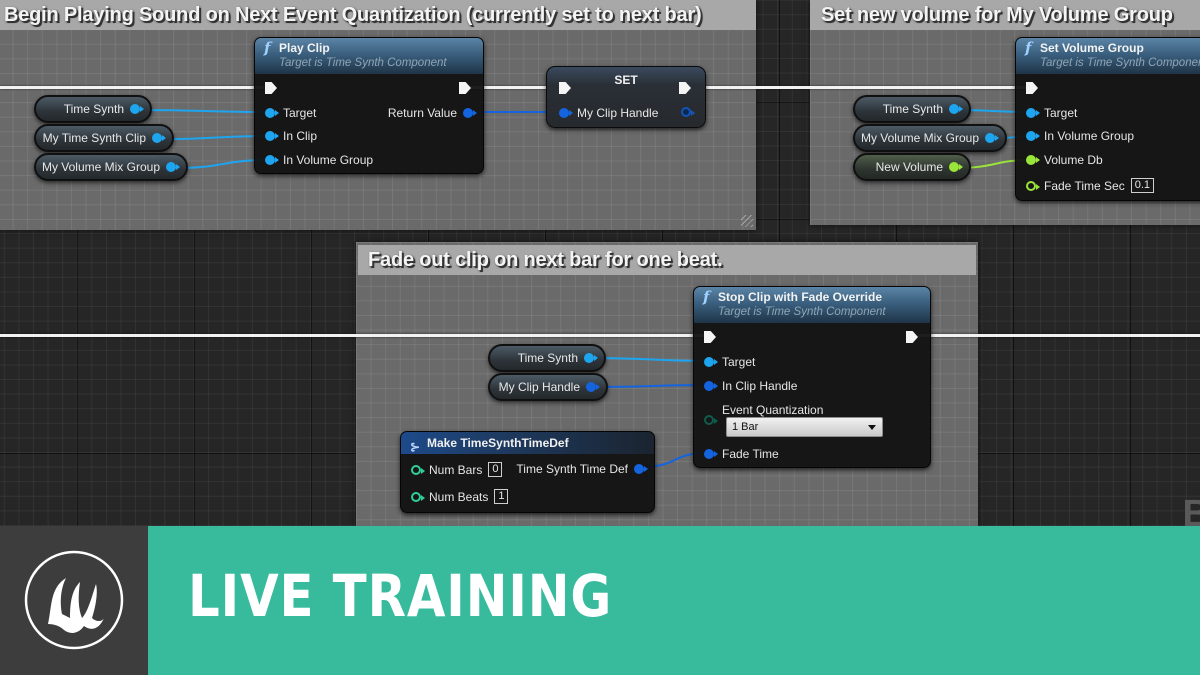 The height and width of the screenshot is (675, 1200). I want to click on make-struct-icon: ⊱, so click(415, 447).